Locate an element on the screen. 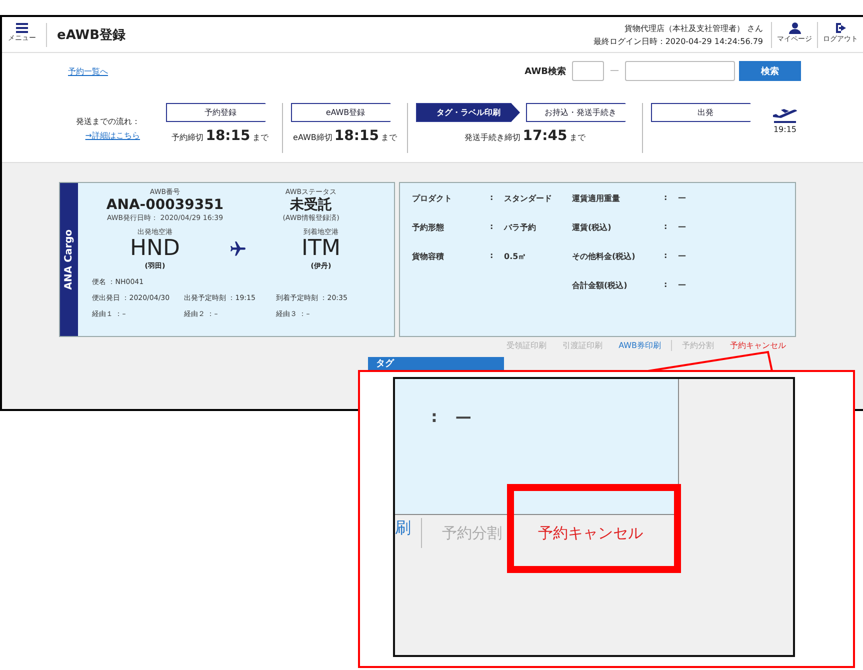 The width and height of the screenshot is (863, 670). deadline-text: 発送手続き締切 17:45 まで is located at coordinates (525, 136).